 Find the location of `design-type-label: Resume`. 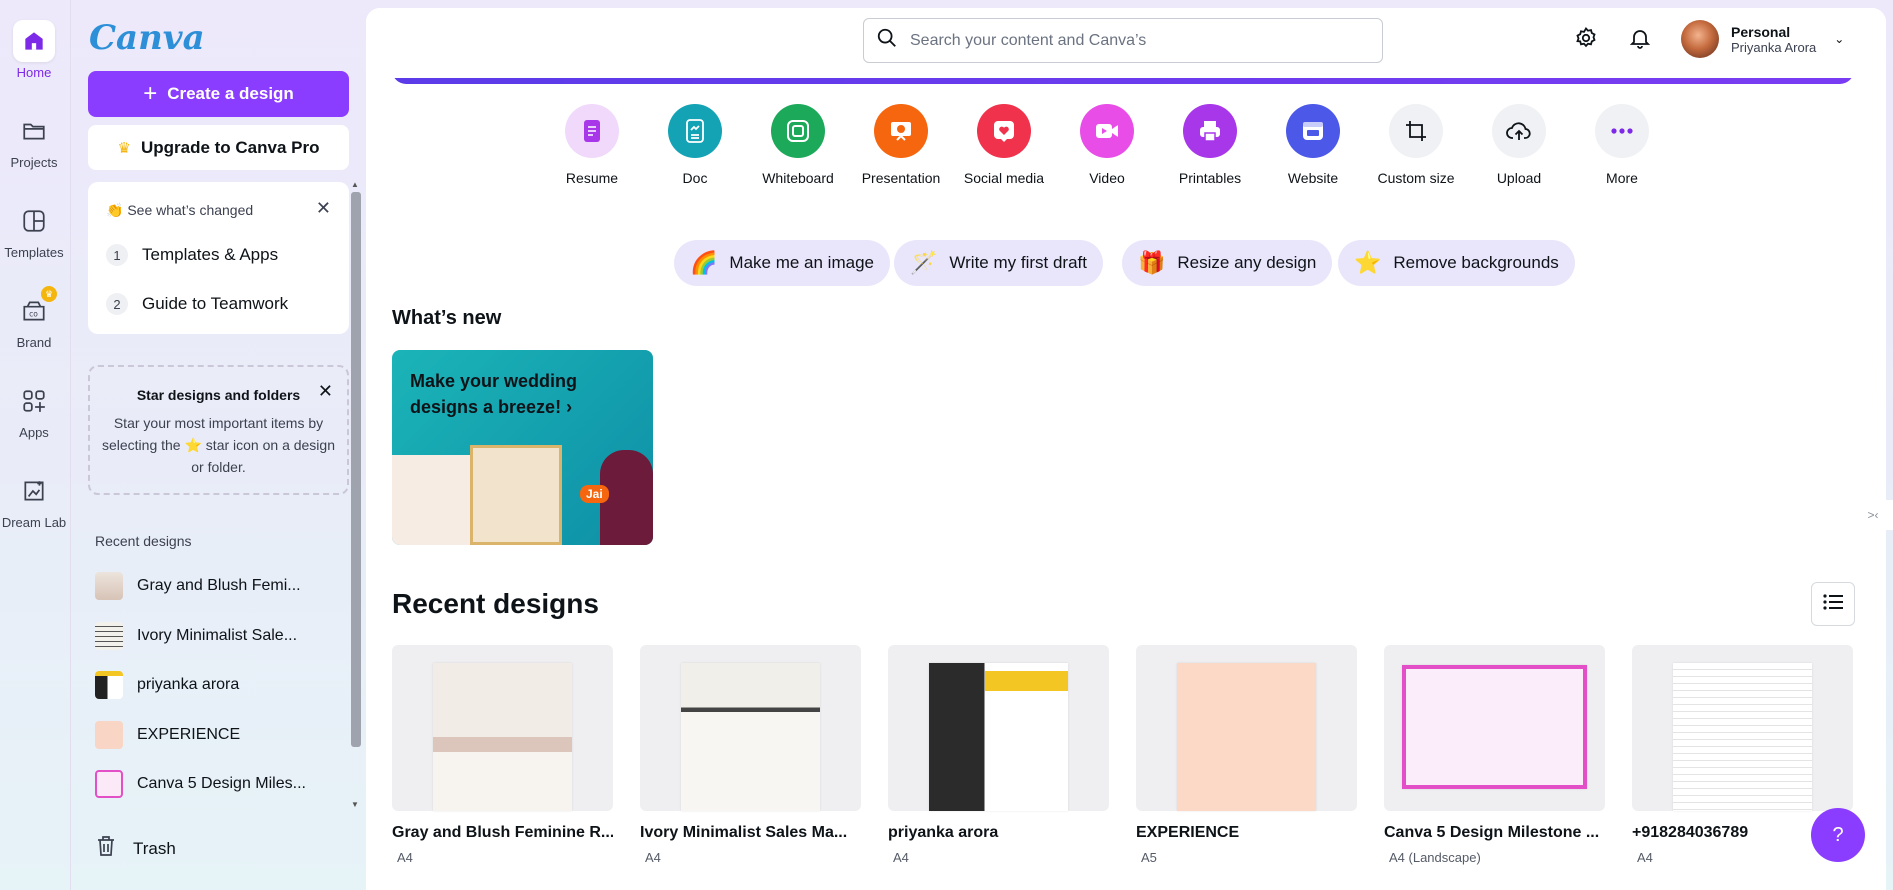

design-type-label: Resume is located at coordinates (592, 178).